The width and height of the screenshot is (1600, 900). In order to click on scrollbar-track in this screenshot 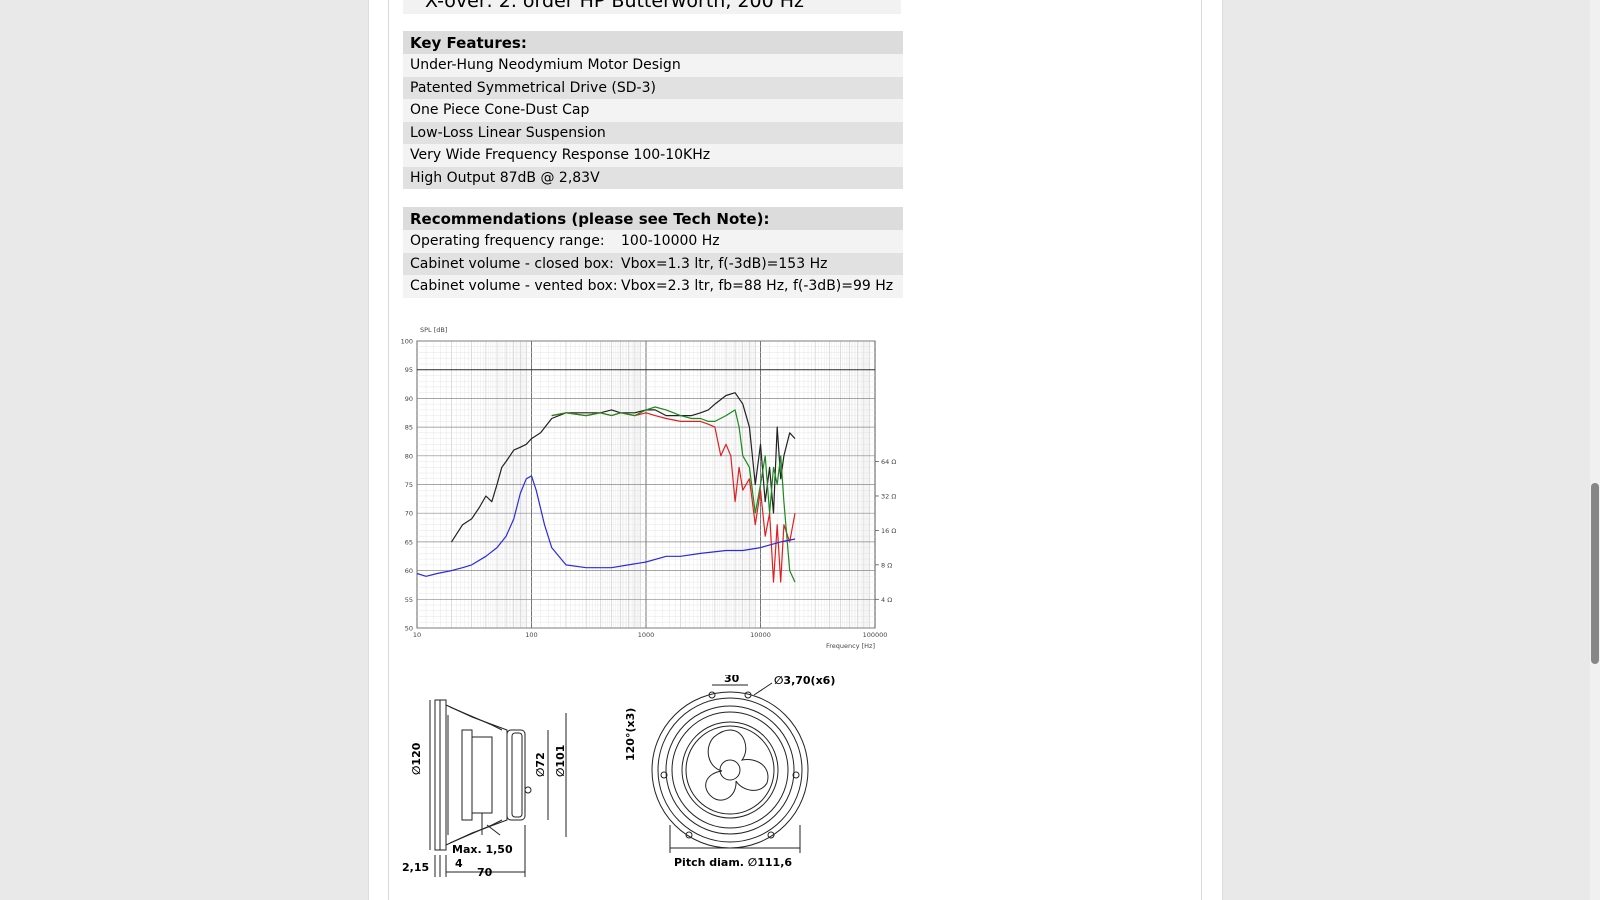, I will do `click(1595, 450)`.